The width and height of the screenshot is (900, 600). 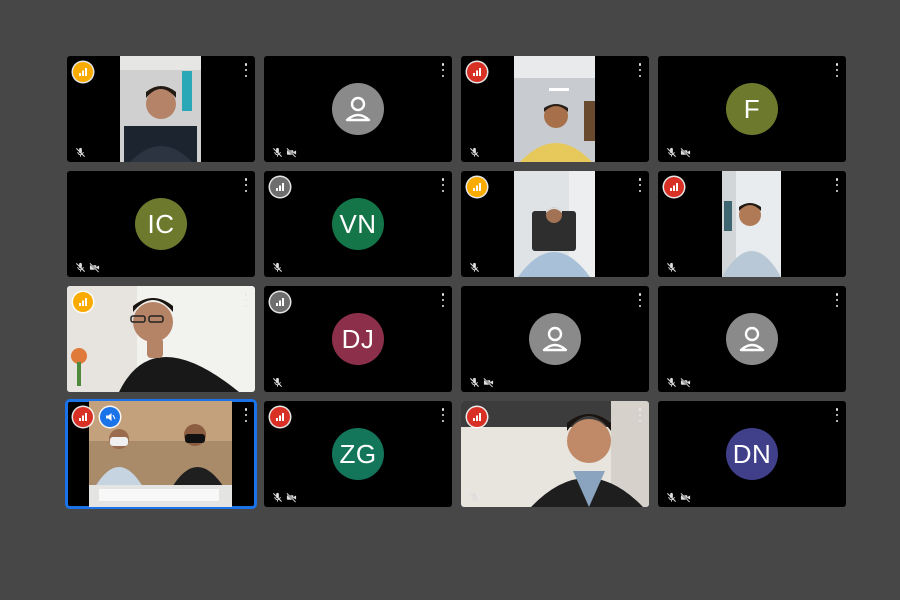 I want to click on participant-avatar: IC, so click(x=161, y=224).